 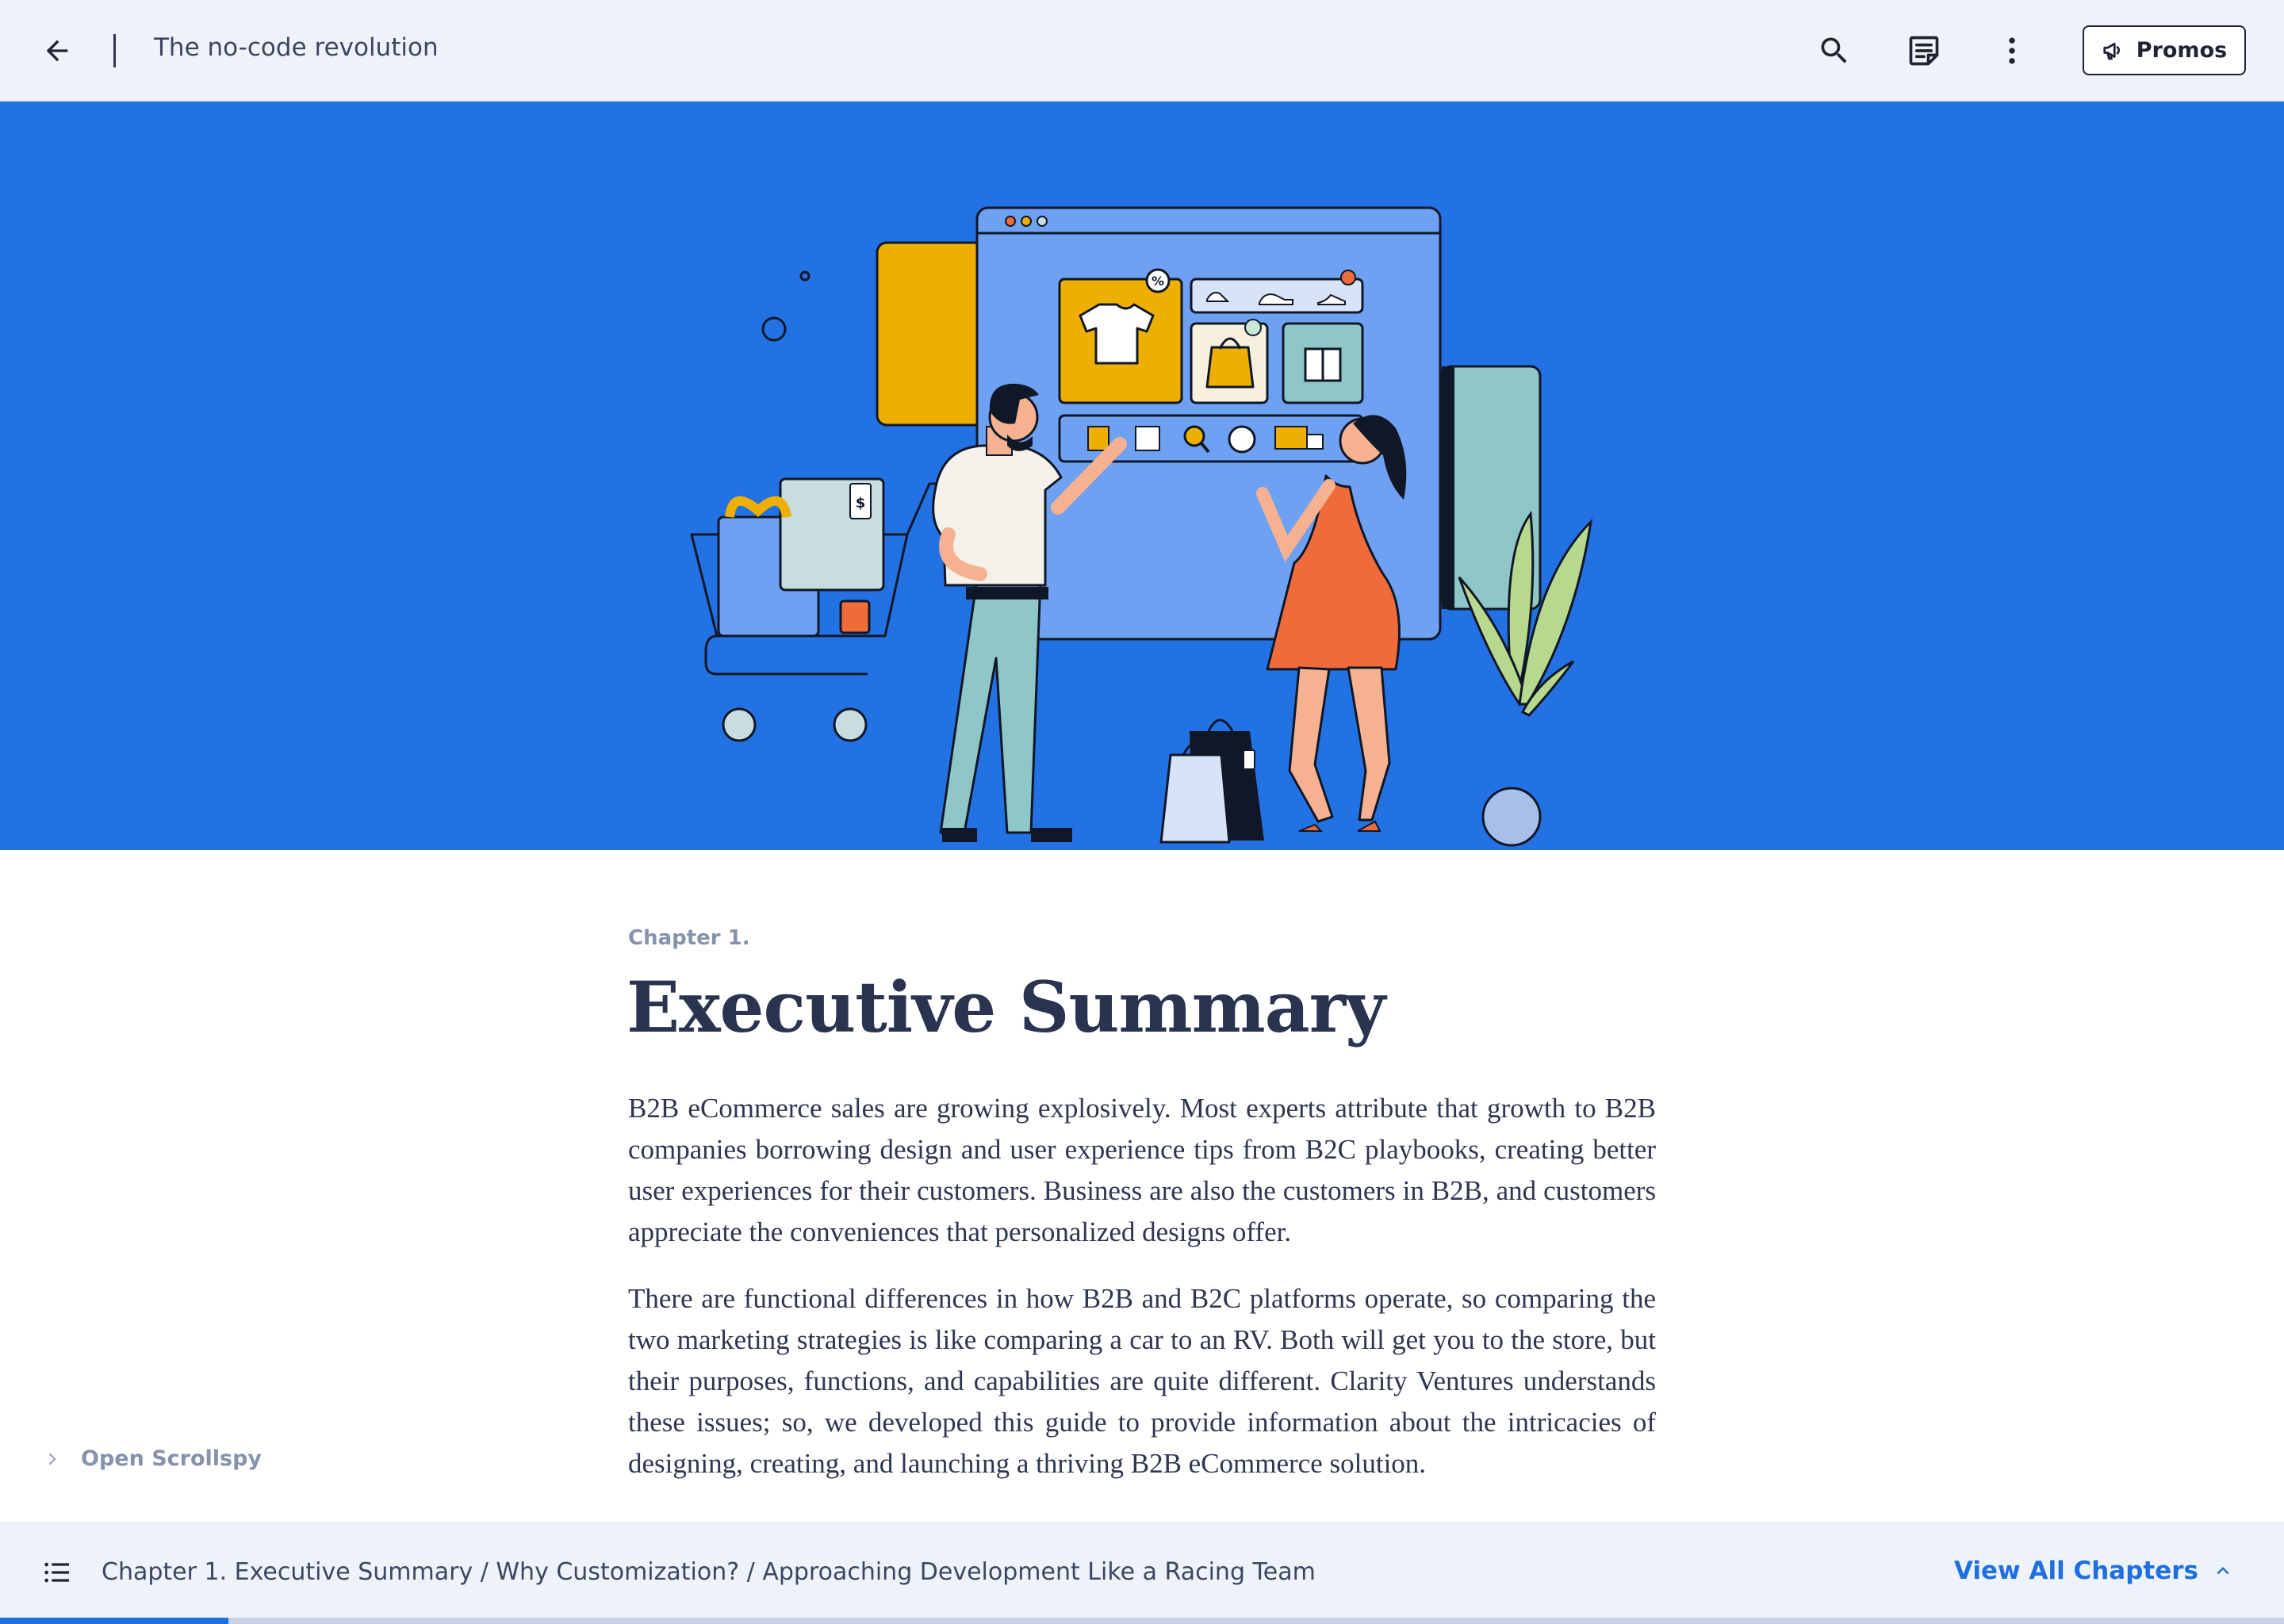 I want to click on scrollspy-label: Open Scrollspy, so click(x=172, y=1458).